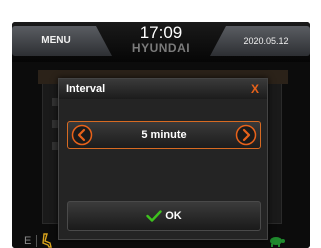 This screenshot has width=321, height=248. I want to click on chevron-left-icon, so click(82, 135).